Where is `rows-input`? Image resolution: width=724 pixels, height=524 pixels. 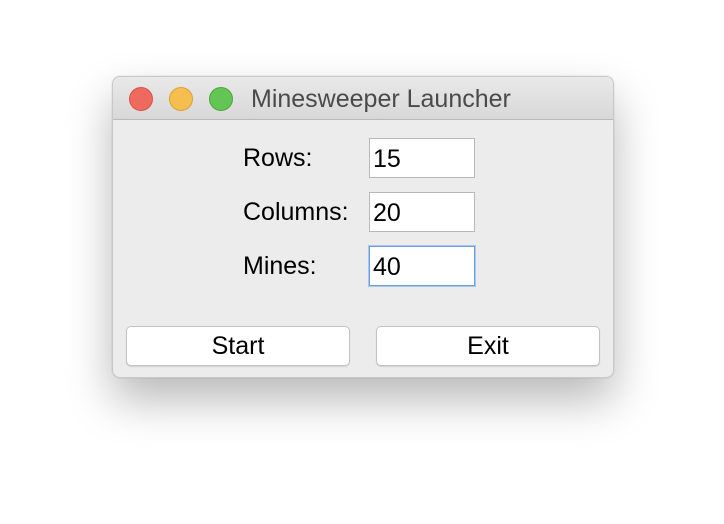
rows-input is located at coordinates (422, 158).